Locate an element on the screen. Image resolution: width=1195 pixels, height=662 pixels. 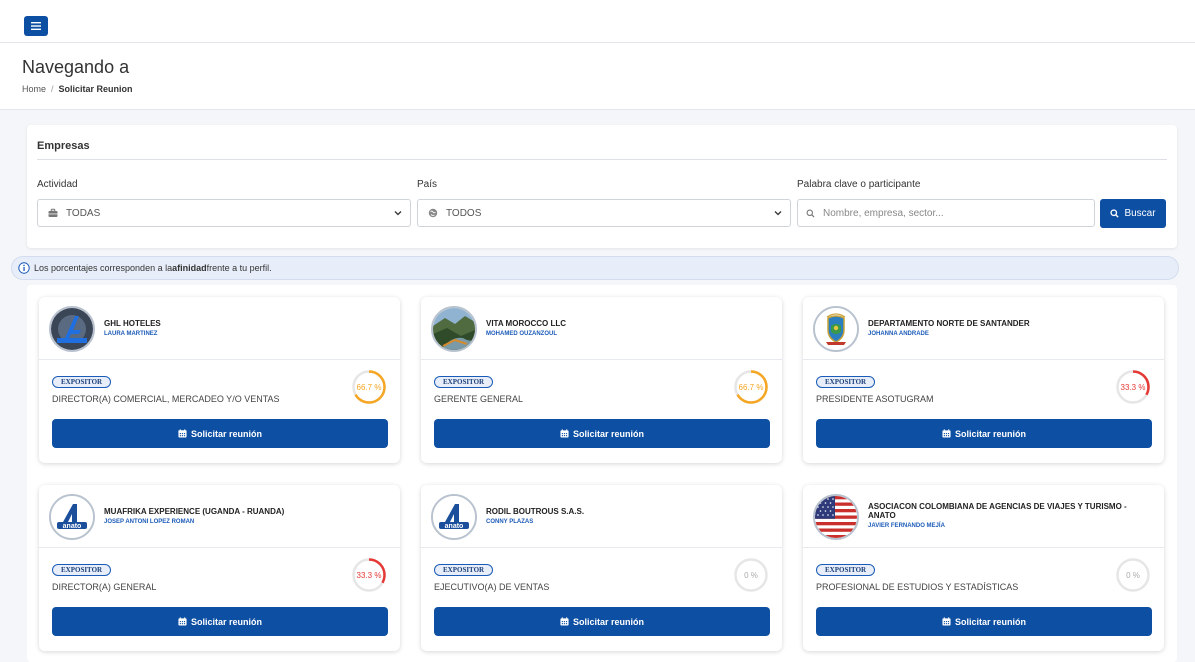
actividad-label: Actividad is located at coordinates (57, 184).